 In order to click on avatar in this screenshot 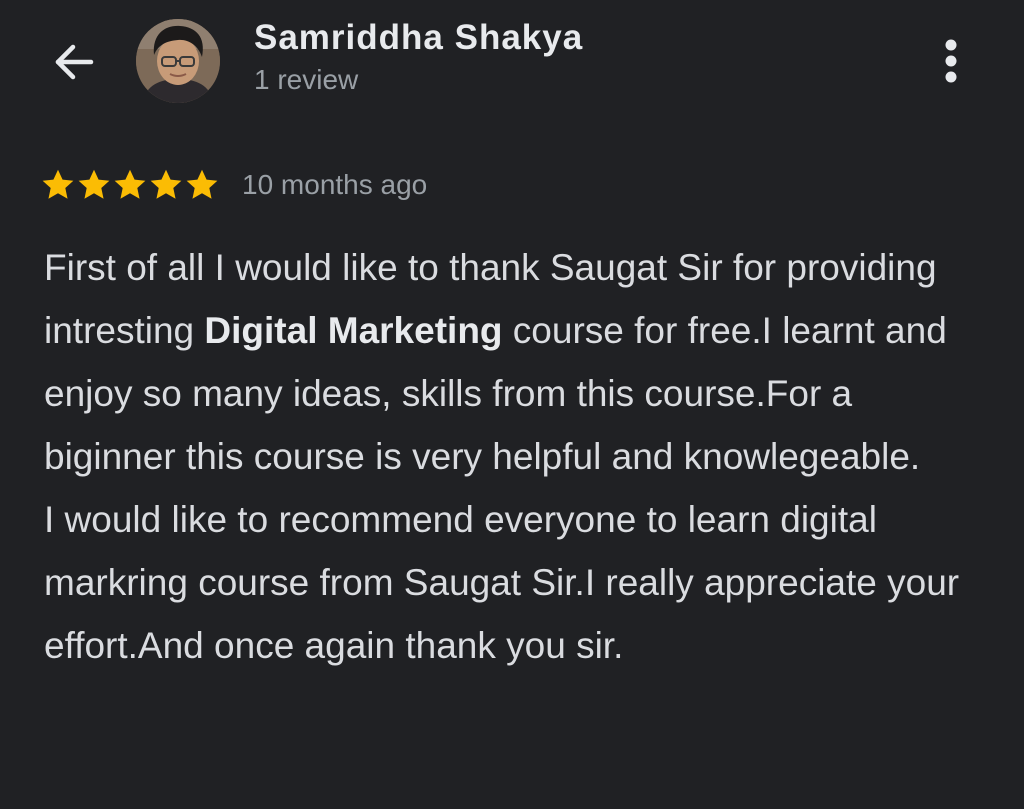, I will do `click(178, 61)`.